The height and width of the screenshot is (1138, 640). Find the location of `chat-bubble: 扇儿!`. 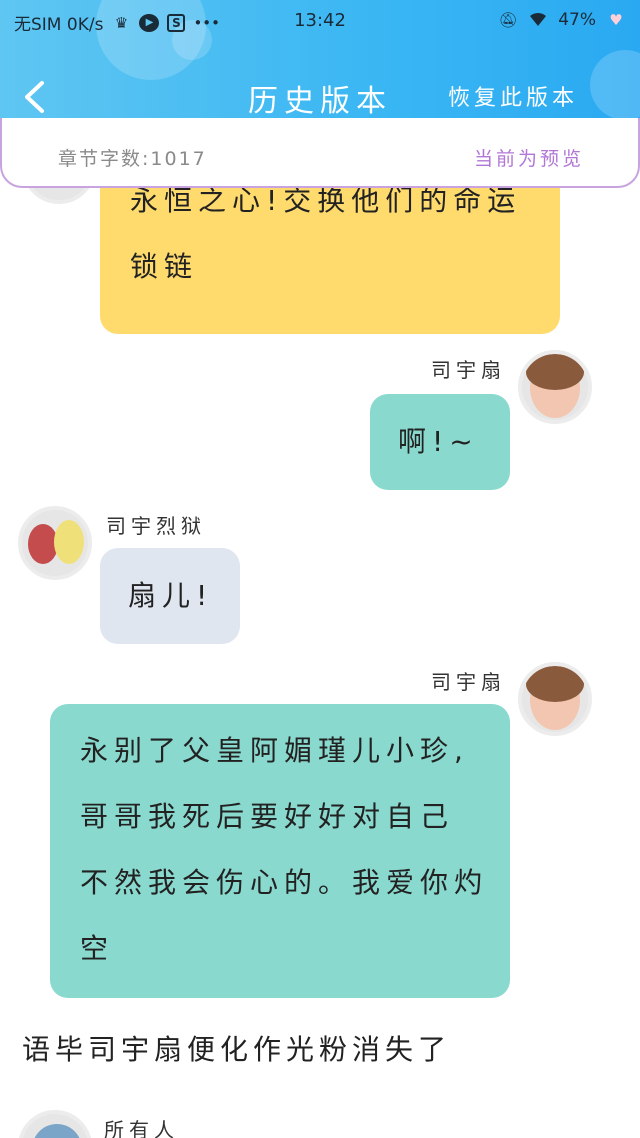

chat-bubble: 扇儿! is located at coordinates (170, 596).